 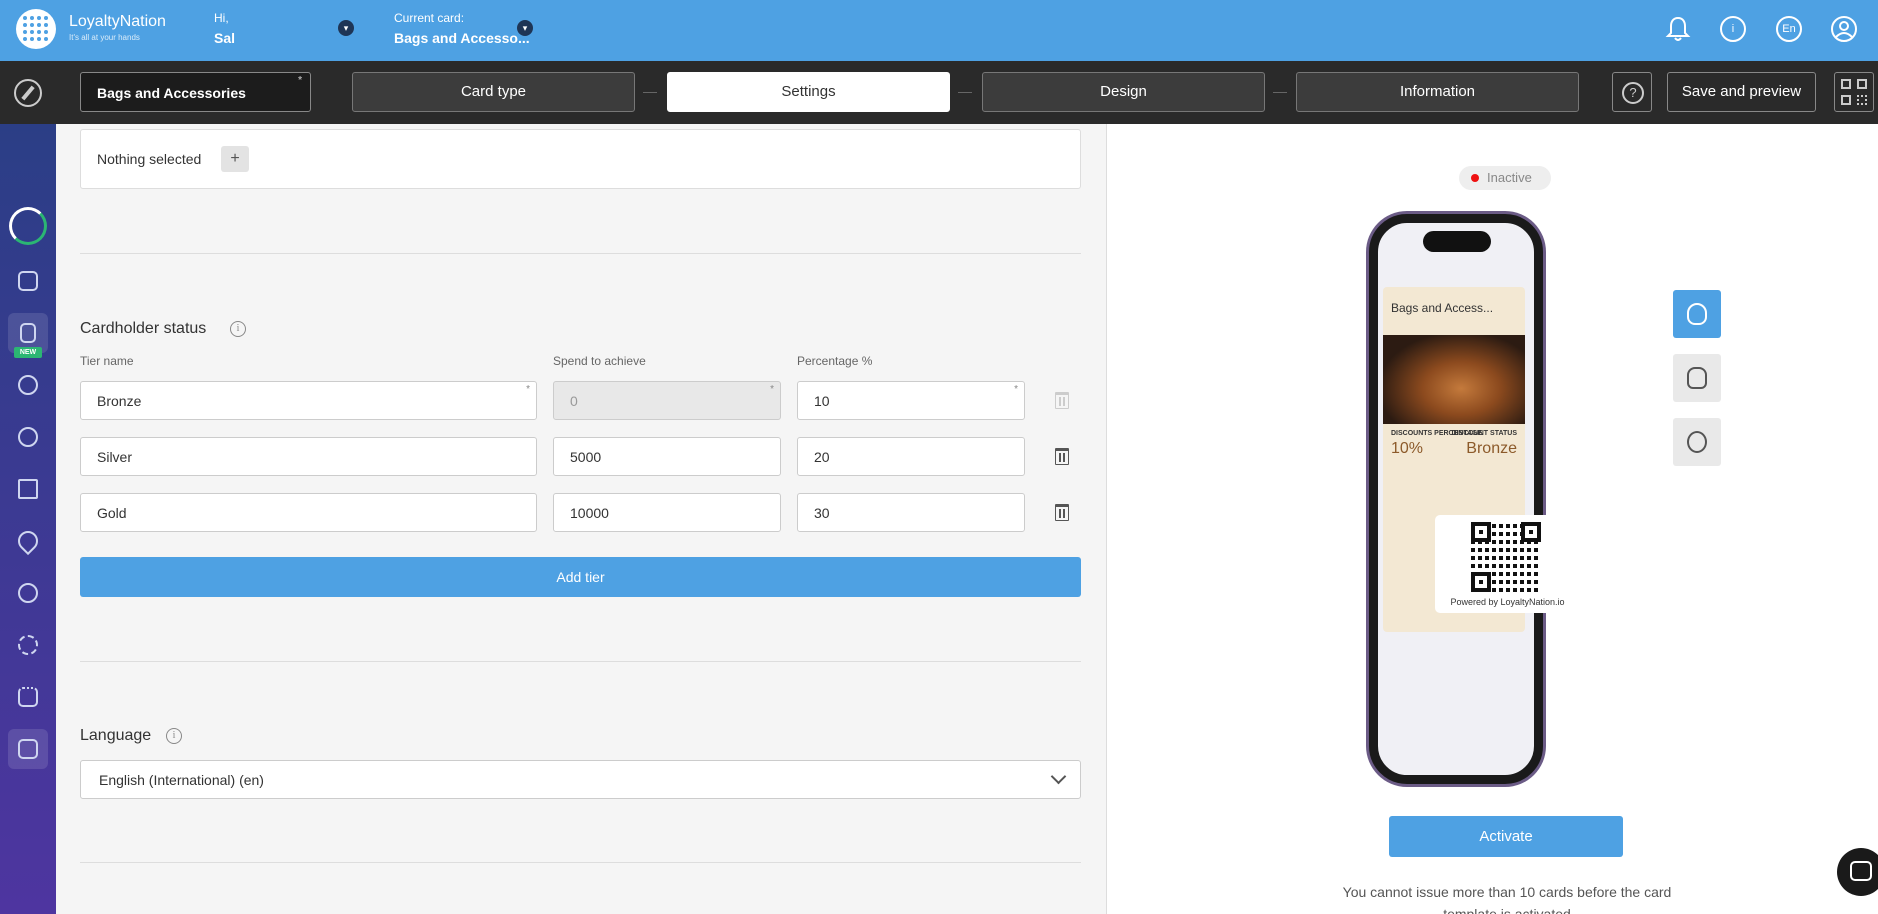 What do you see at coordinates (112, 513) in the screenshot?
I see `tier-name-value: Gold` at bounding box center [112, 513].